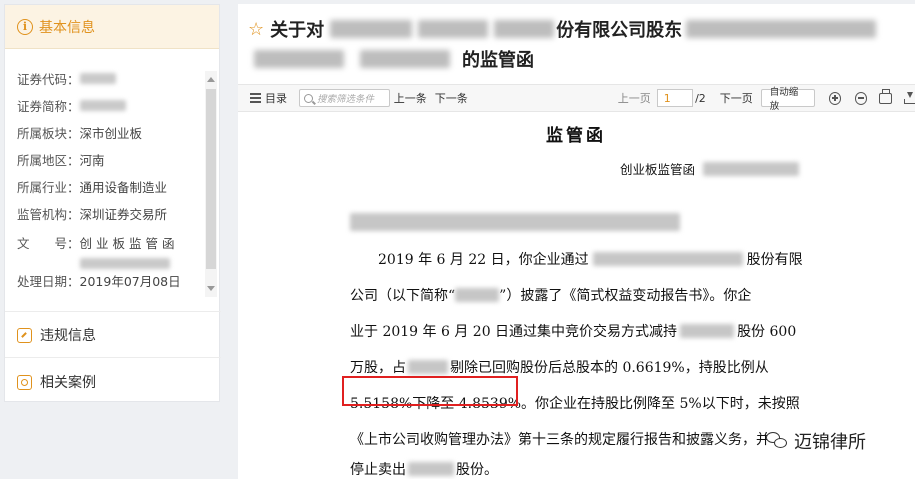 The width and height of the screenshot is (915, 479). What do you see at coordinates (308, 98) in the screenshot?
I see `search-icon` at bounding box center [308, 98].